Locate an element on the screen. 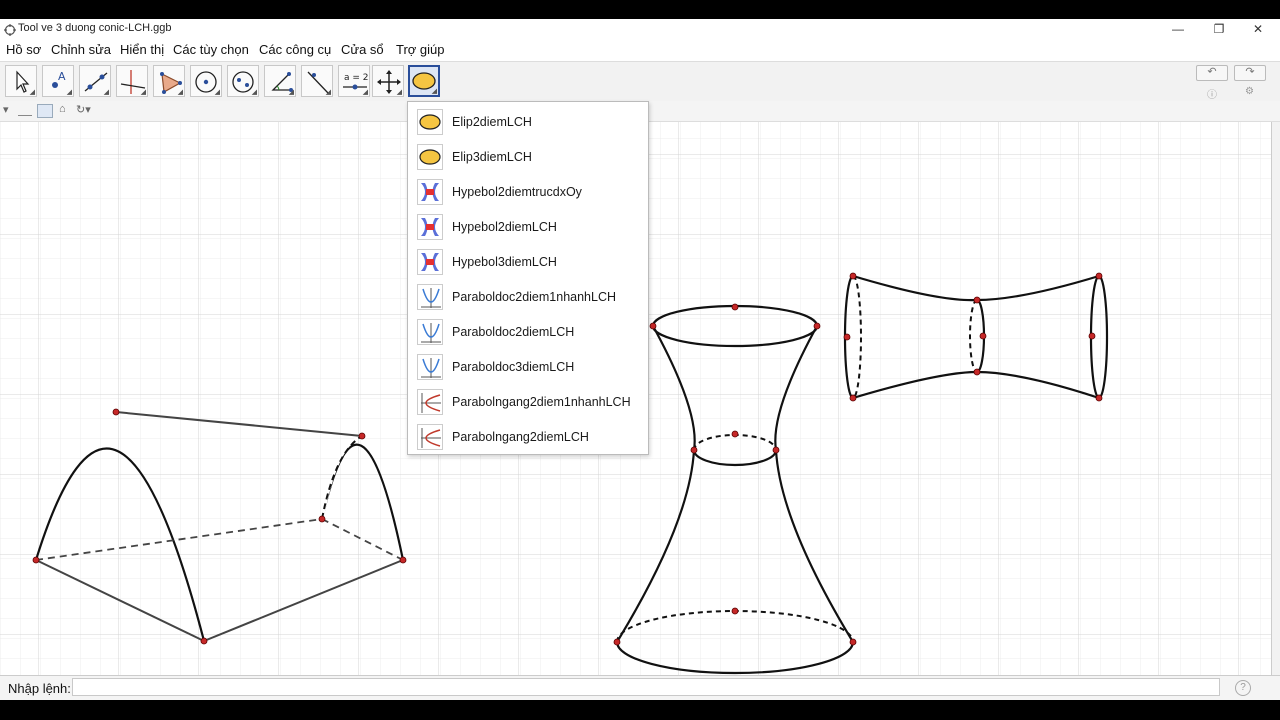  dropdown-item-parabolngang2diem1nhanh: Parabolngang2diem1nhanhLCH is located at coordinates (528, 402).